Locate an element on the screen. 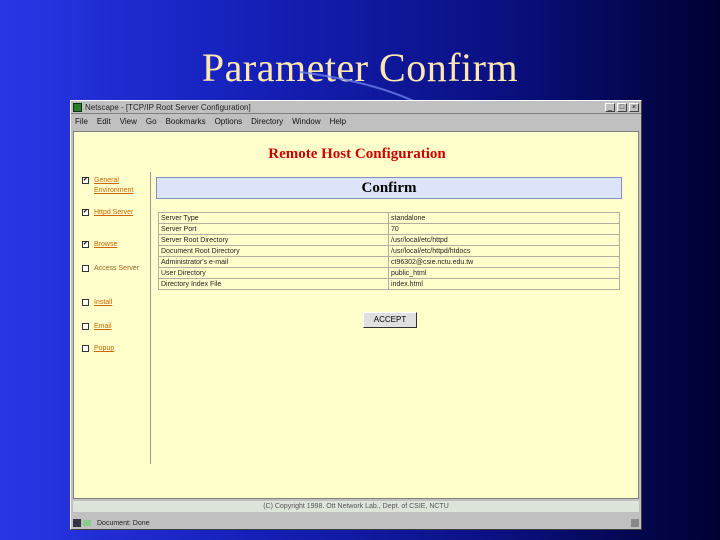 The width and height of the screenshot is (720, 540). param-key: Directory Index File is located at coordinates (273, 284).